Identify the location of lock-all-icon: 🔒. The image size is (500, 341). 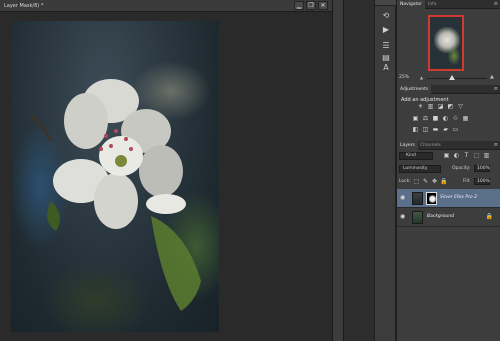
(443, 181).